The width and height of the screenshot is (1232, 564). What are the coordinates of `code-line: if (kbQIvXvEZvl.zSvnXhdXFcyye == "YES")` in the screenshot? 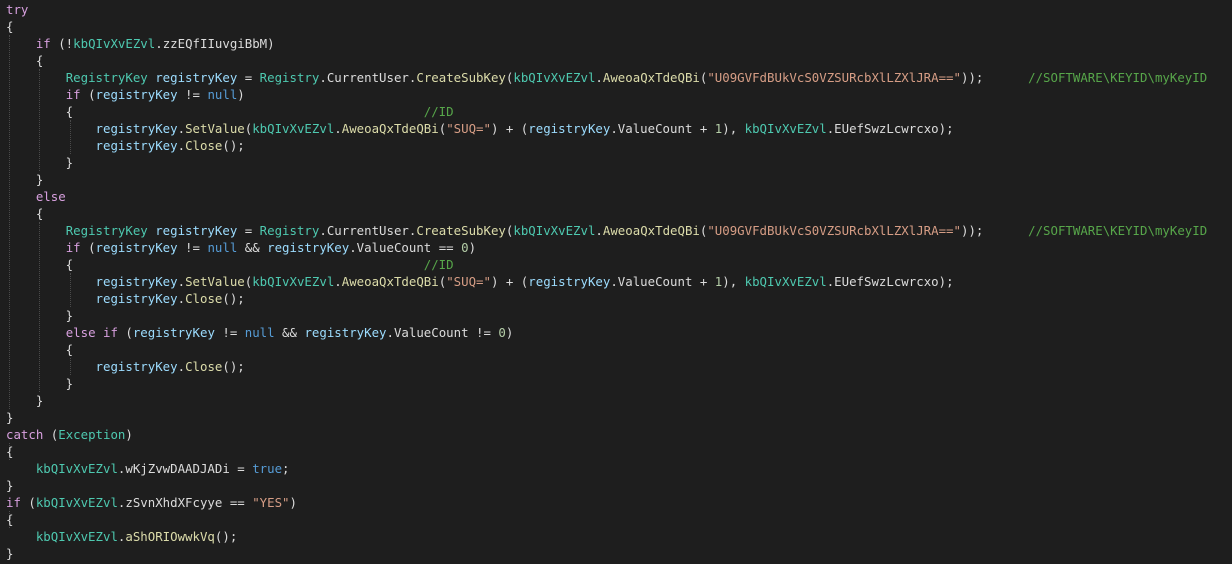 It's located at (151, 502).